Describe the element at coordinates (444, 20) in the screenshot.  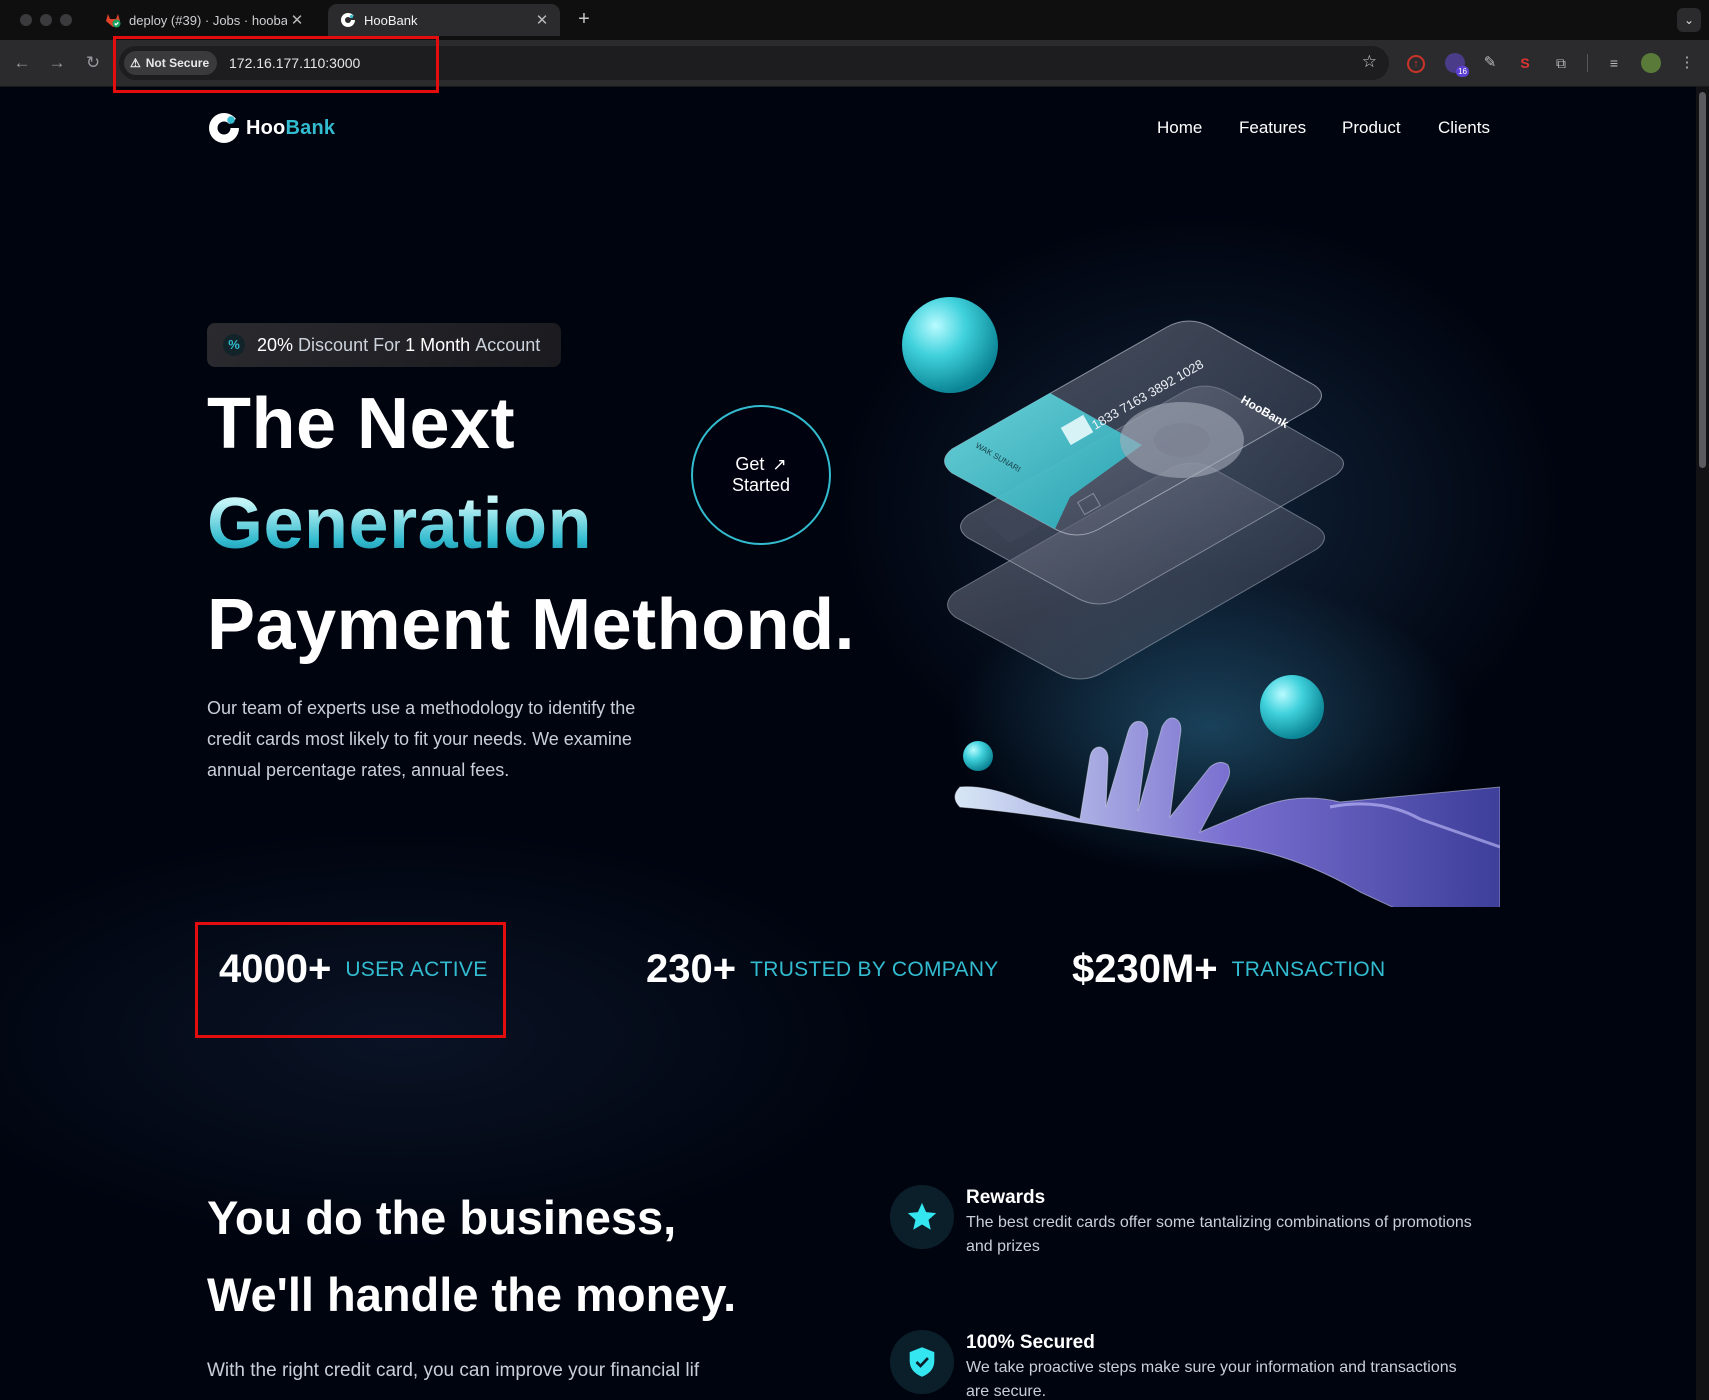
I see `tab-hoobank: HooBank ✕` at that location.